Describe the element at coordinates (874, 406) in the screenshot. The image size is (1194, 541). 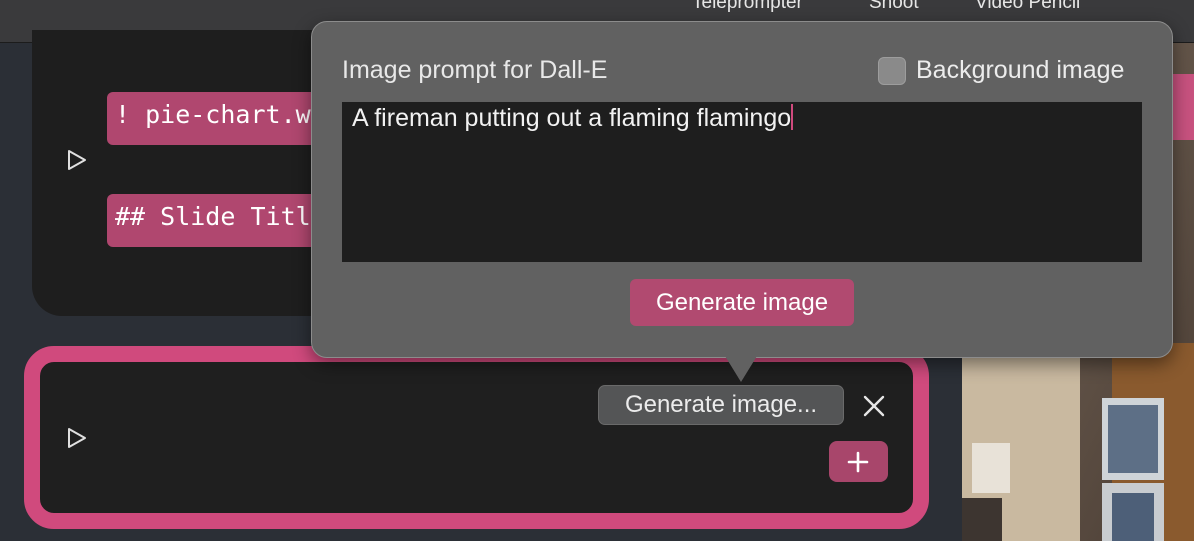
I see `close-icon` at that location.